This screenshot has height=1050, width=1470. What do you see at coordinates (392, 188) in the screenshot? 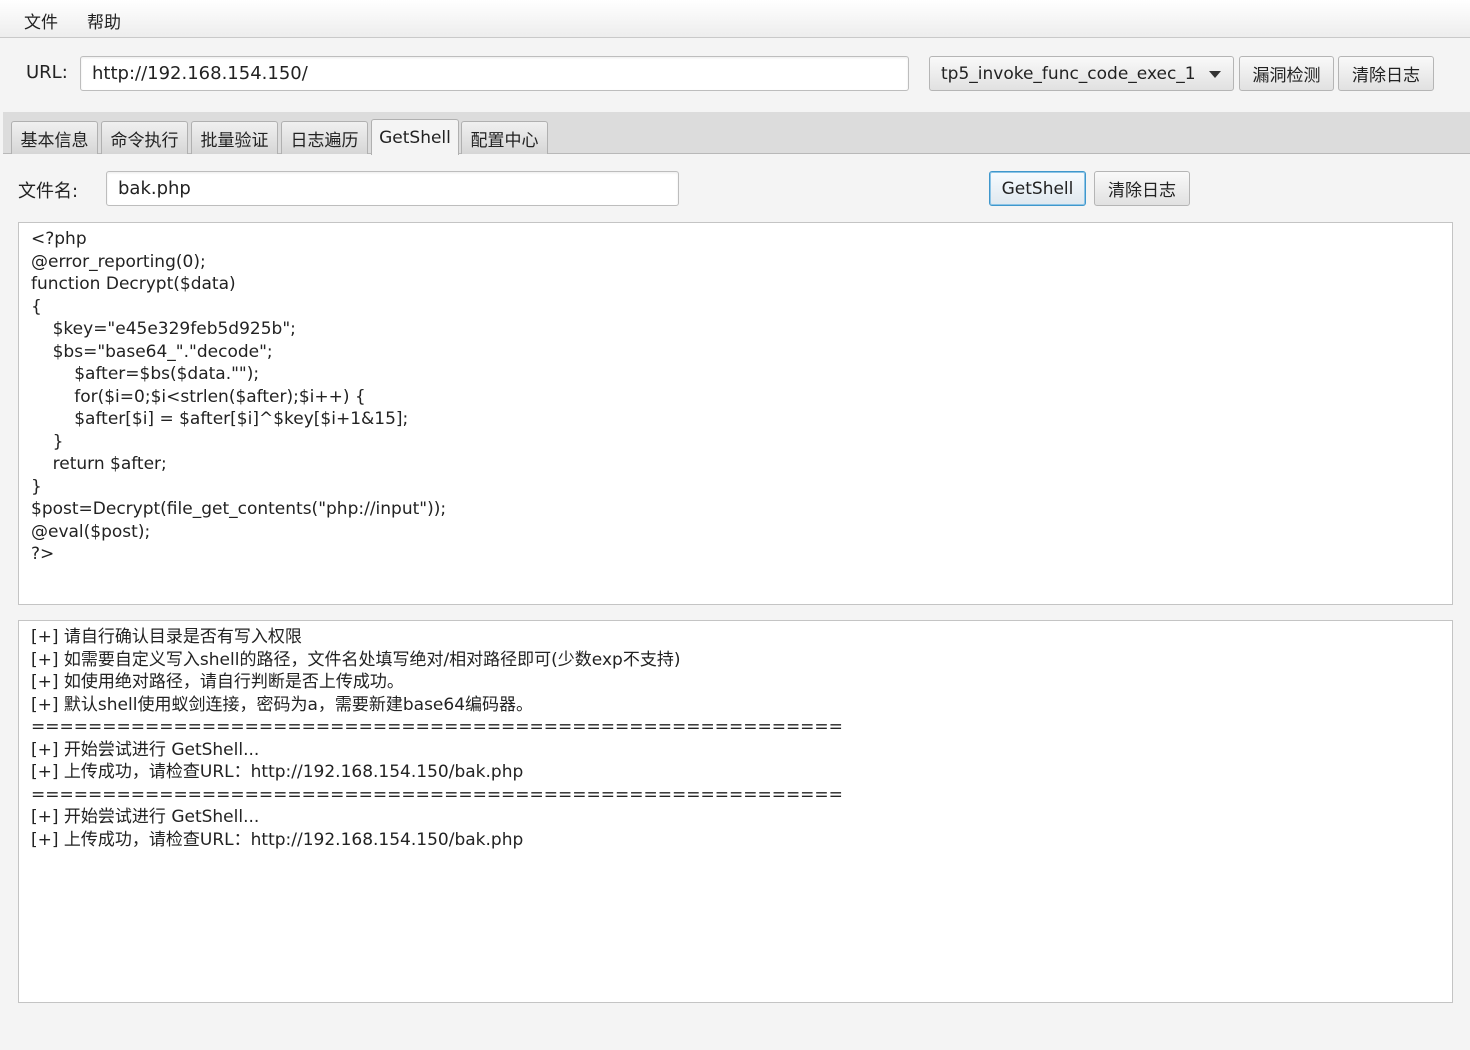
I see `filename-input` at bounding box center [392, 188].